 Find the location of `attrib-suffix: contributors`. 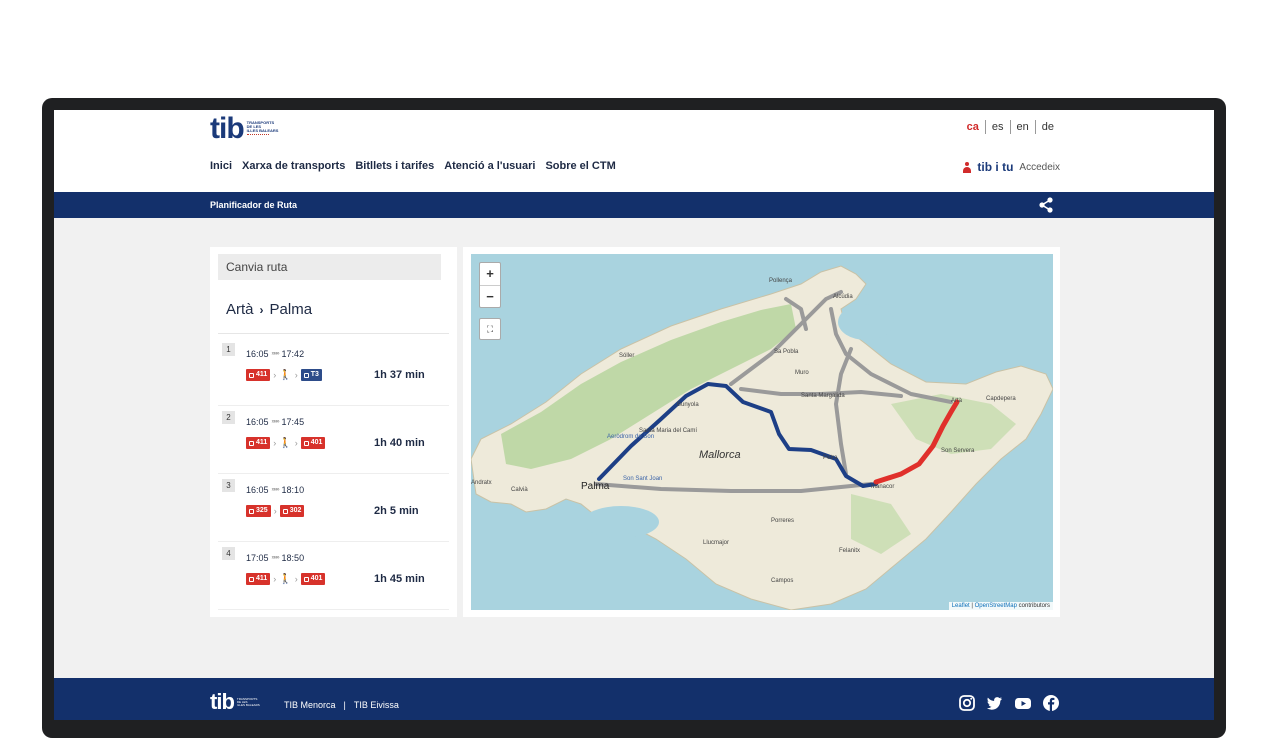

attrib-suffix: contributors is located at coordinates (1033, 606).